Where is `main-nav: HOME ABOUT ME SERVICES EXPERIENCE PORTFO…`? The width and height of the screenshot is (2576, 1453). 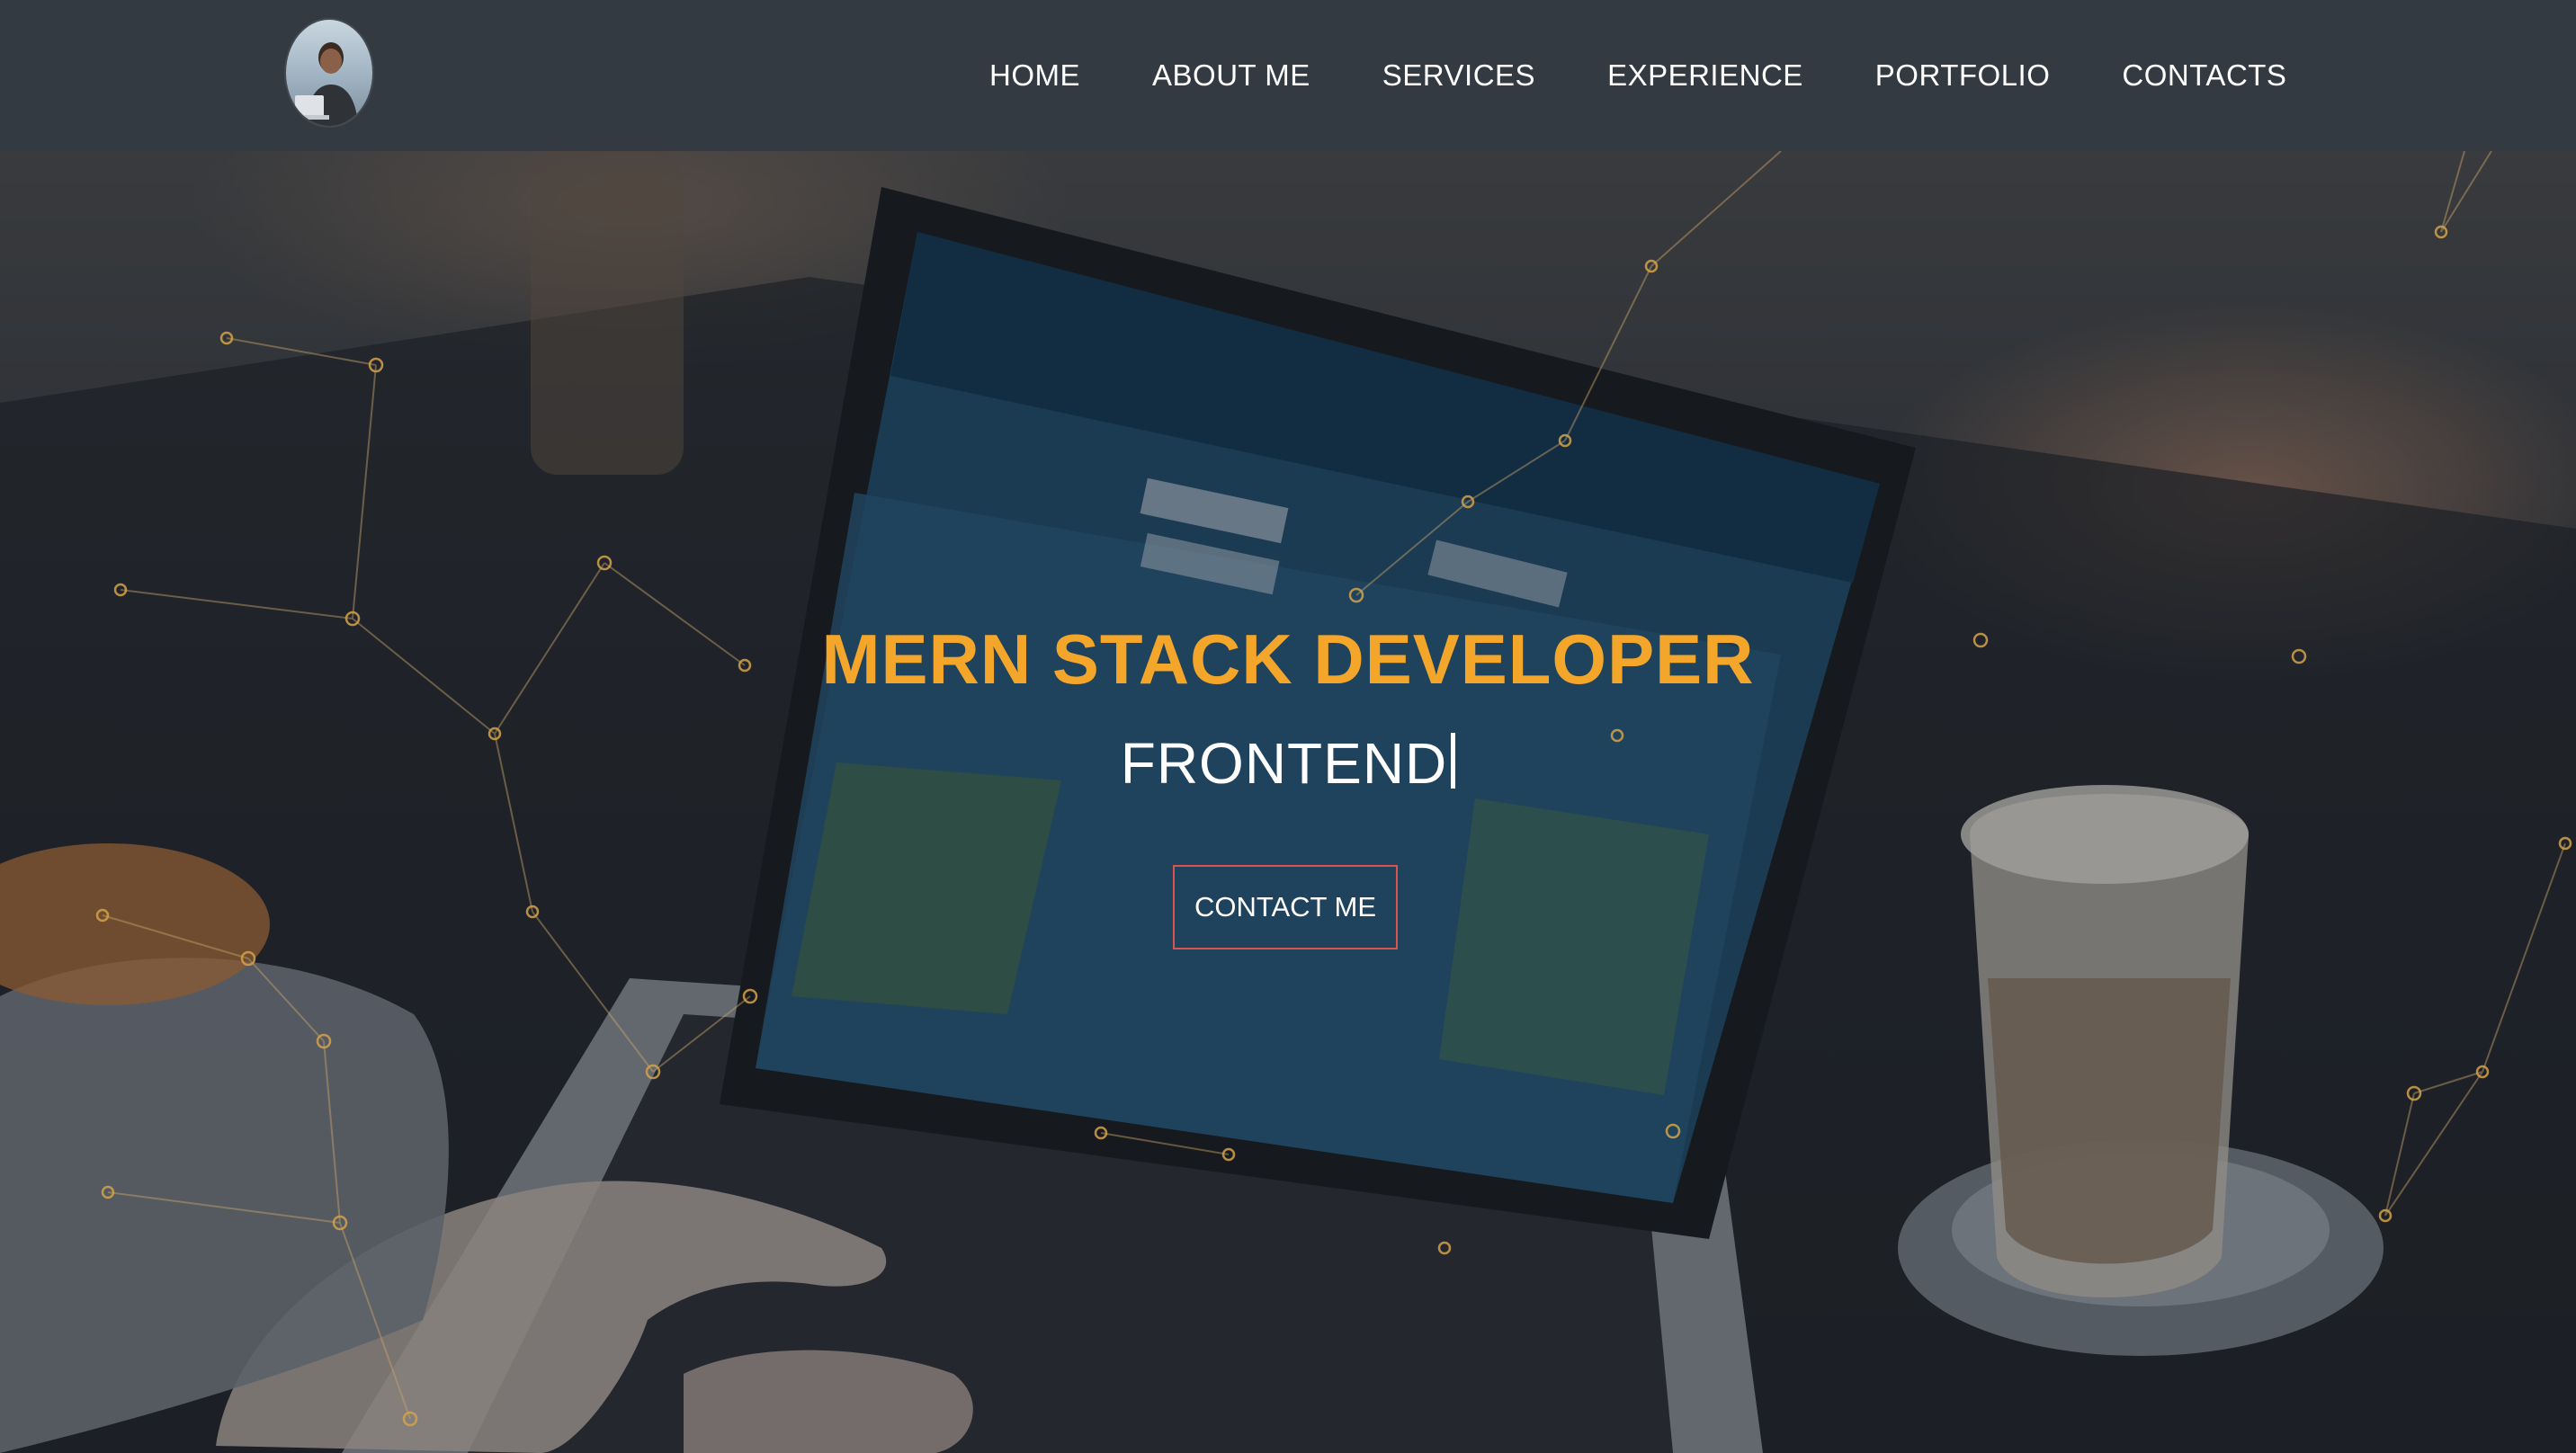 main-nav: HOME ABOUT ME SERVICES EXPERIENCE PORTFO… is located at coordinates (1637, 75).